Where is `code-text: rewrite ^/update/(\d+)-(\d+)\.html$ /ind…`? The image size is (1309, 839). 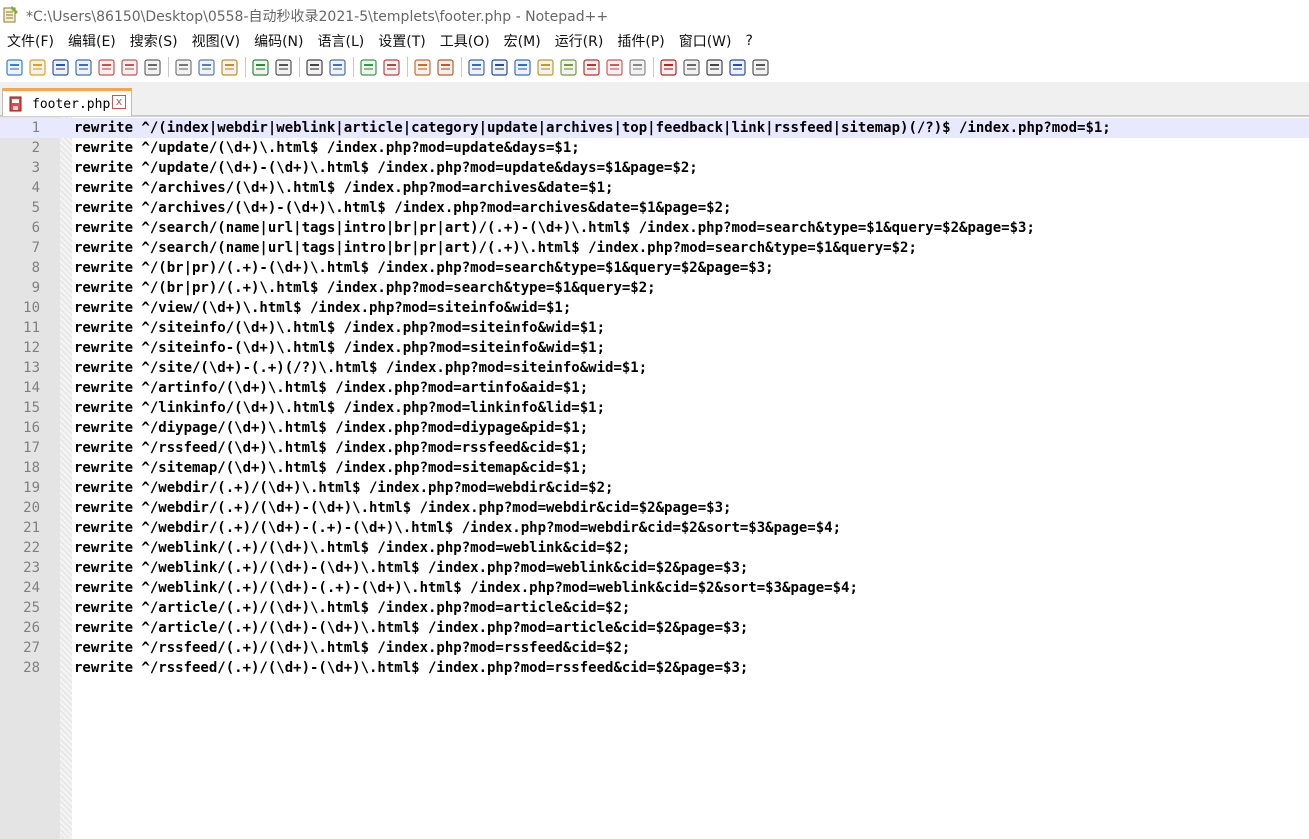 code-text: rewrite ^/update/(\d+)-(\d+)\.html$ /ind… is located at coordinates (386, 168).